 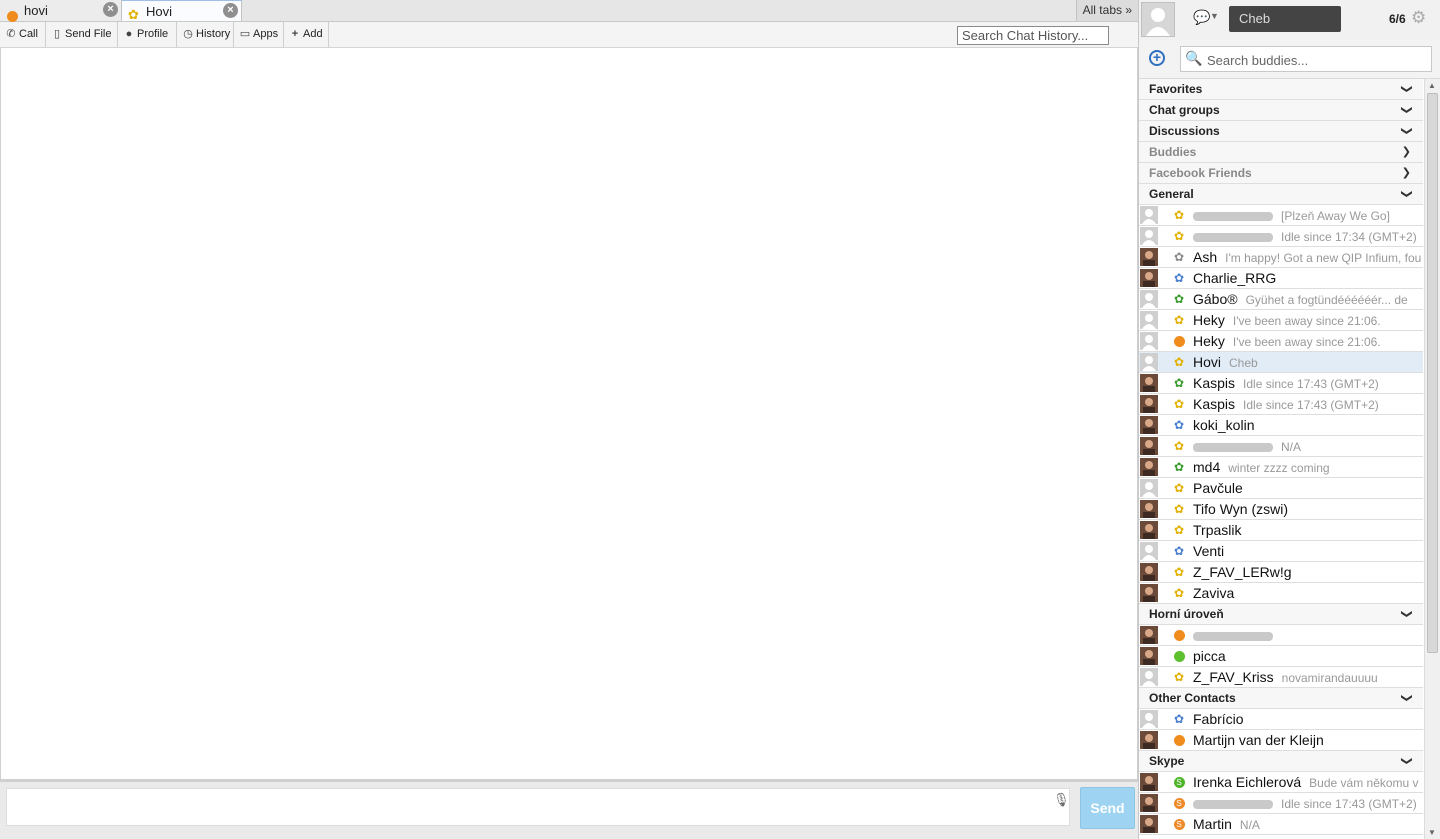 I want to click on search-chat-history-input, so click(x=1033, y=35).